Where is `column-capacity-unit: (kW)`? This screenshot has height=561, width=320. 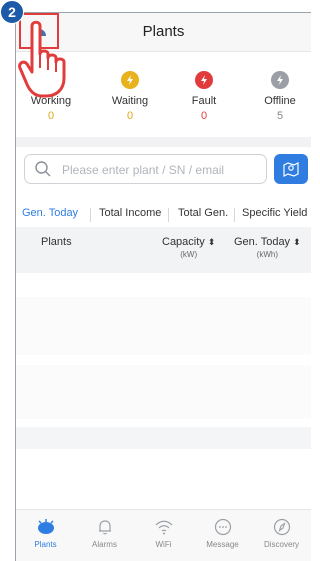
column-capacity-unit: (kW) is located at coordinates (189, 254).